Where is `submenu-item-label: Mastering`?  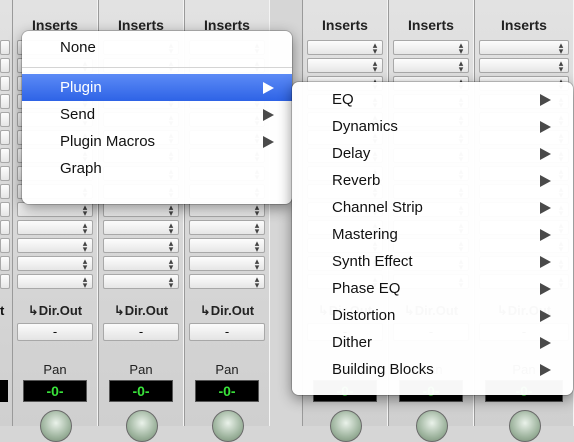
submenu-item-label: Mastering is located at coordinates (365, 234).